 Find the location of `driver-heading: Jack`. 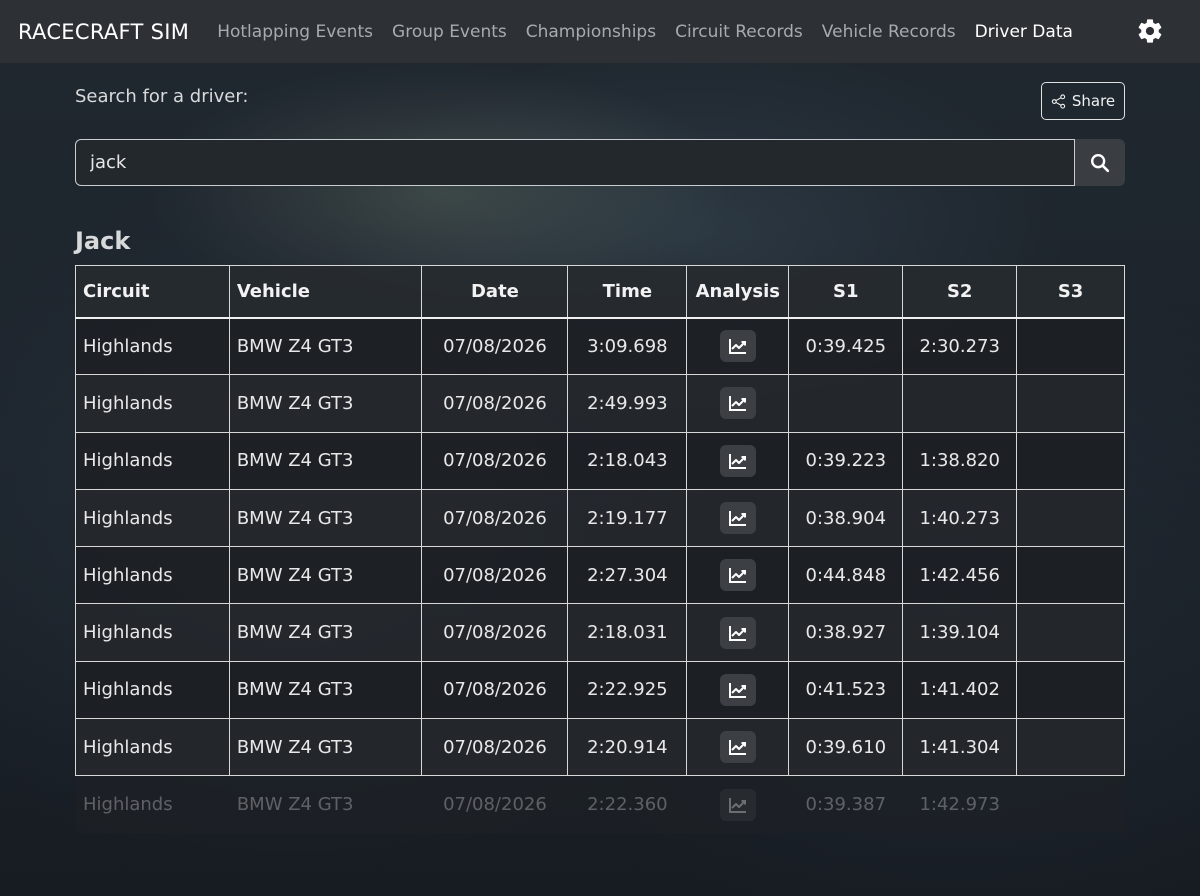

driver-heading: Jack is located at coordinates (103, 241).